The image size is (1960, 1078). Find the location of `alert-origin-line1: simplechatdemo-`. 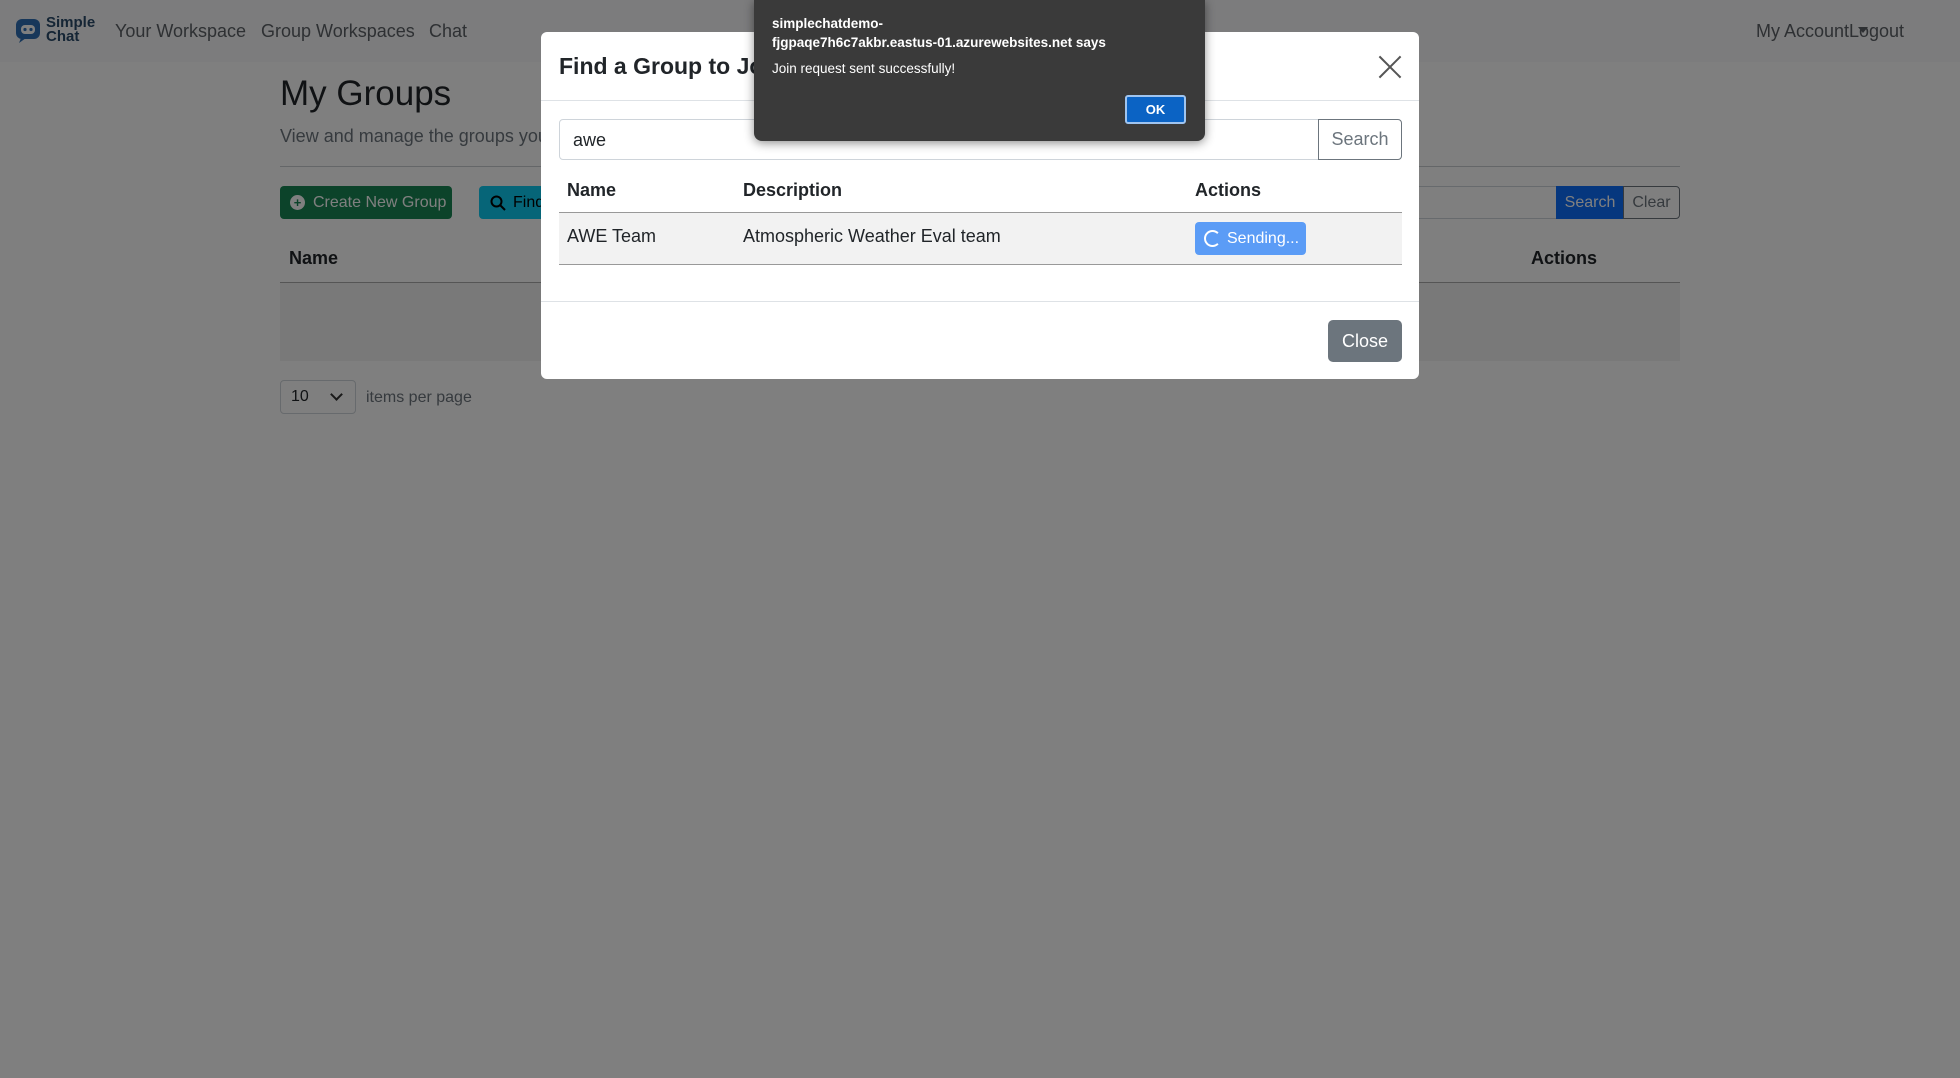

alert-origin-line1: simplechatdemo- is located at coordinates (828, 23).